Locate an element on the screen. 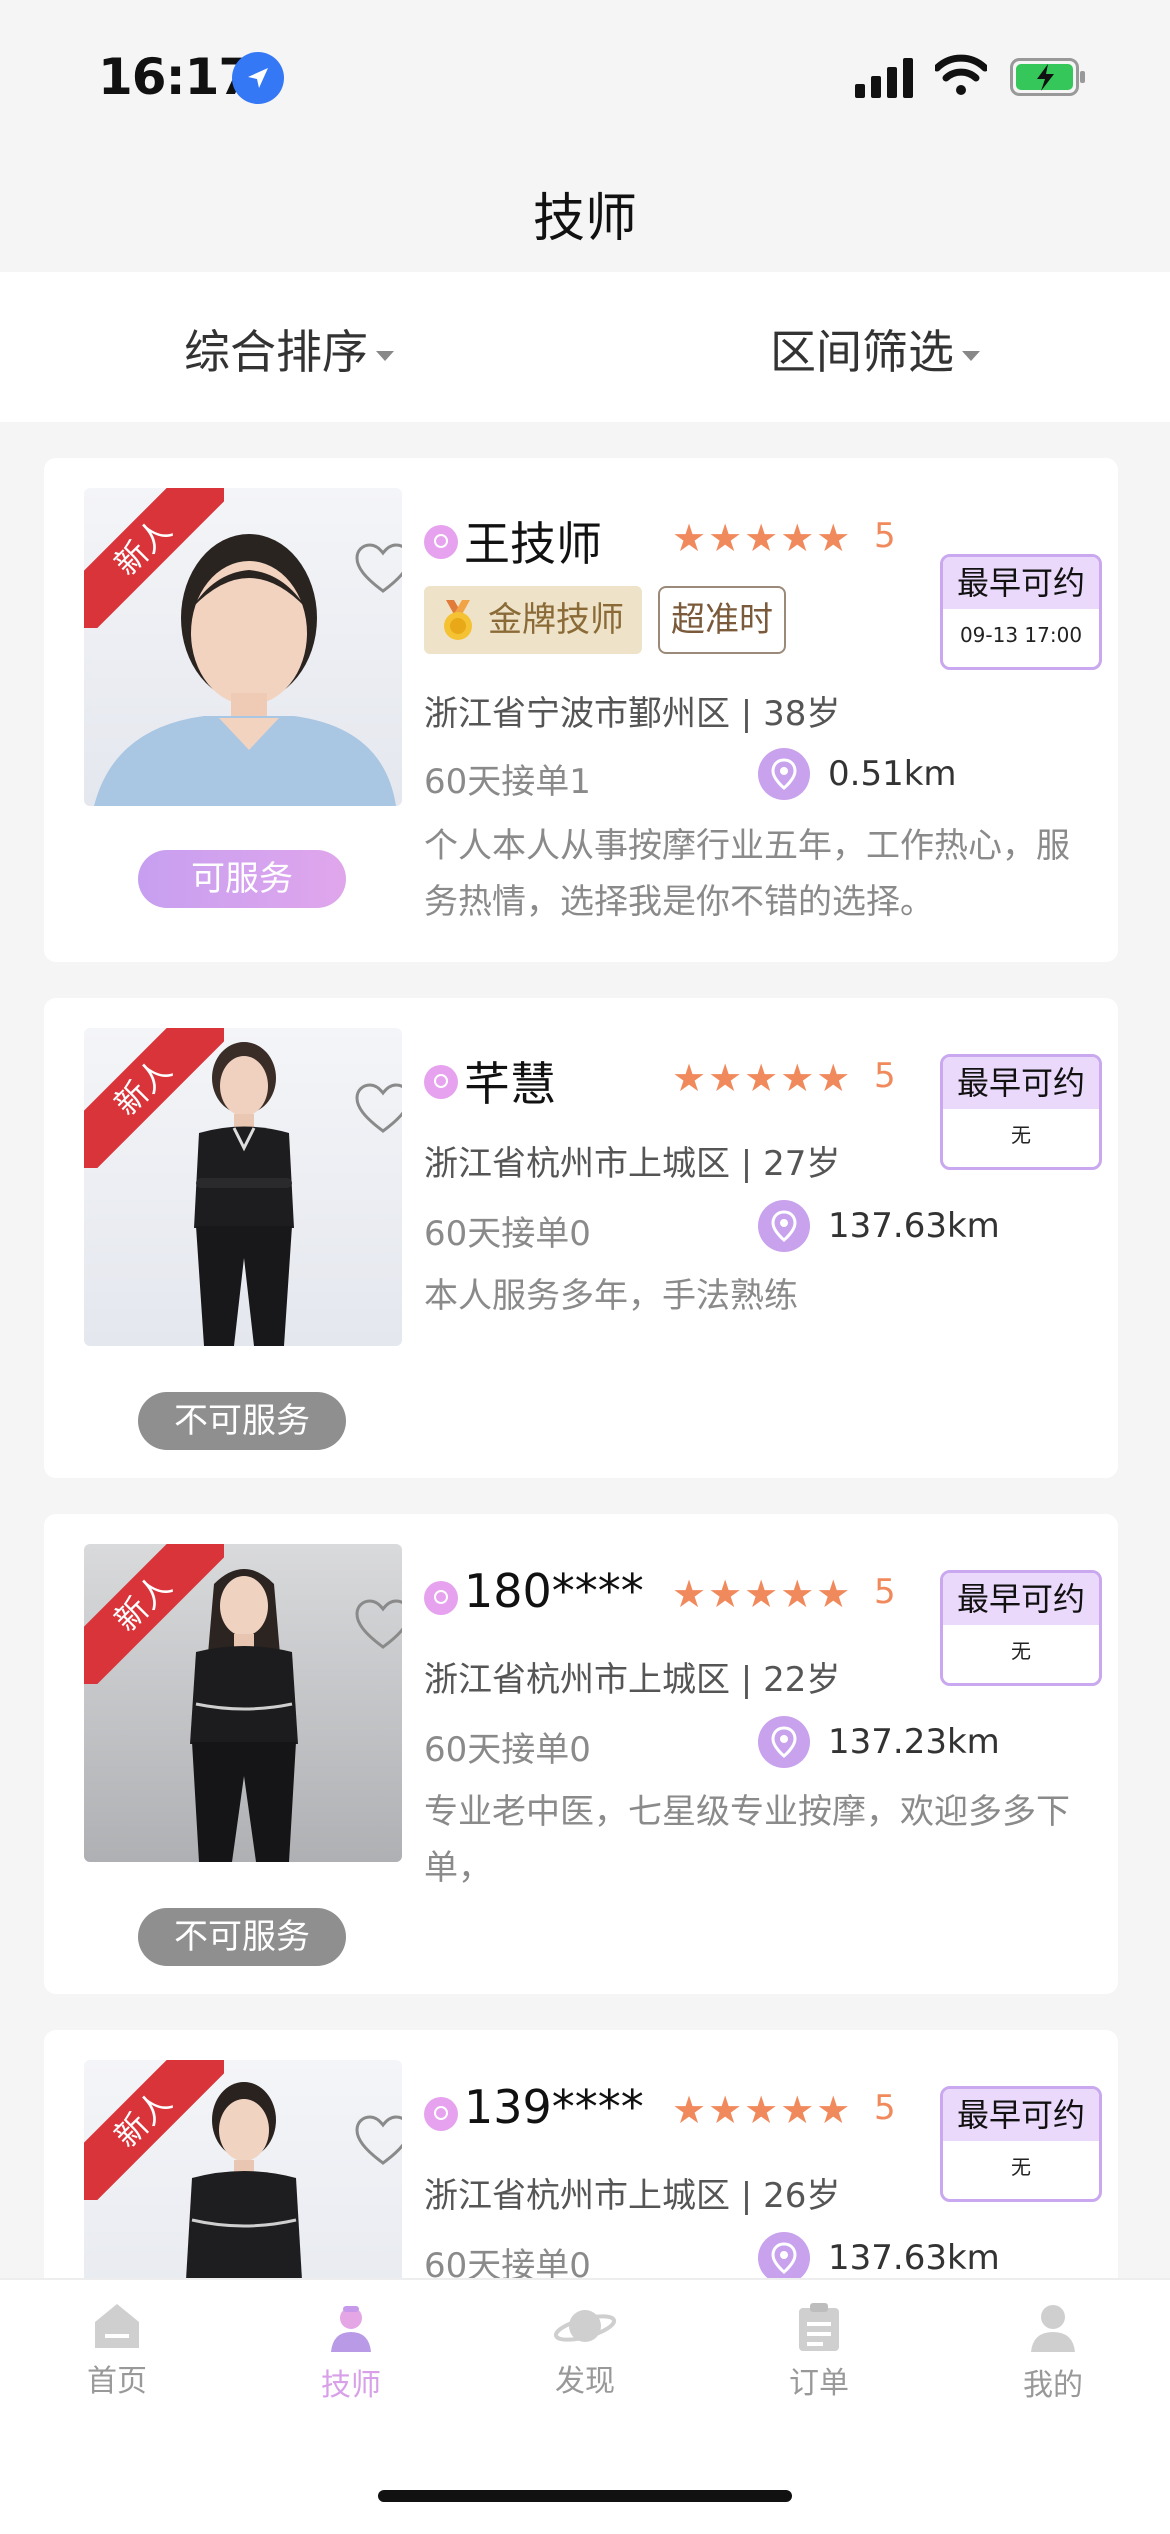  tab-me: 我的 is located at coordinates (1053, 2353).